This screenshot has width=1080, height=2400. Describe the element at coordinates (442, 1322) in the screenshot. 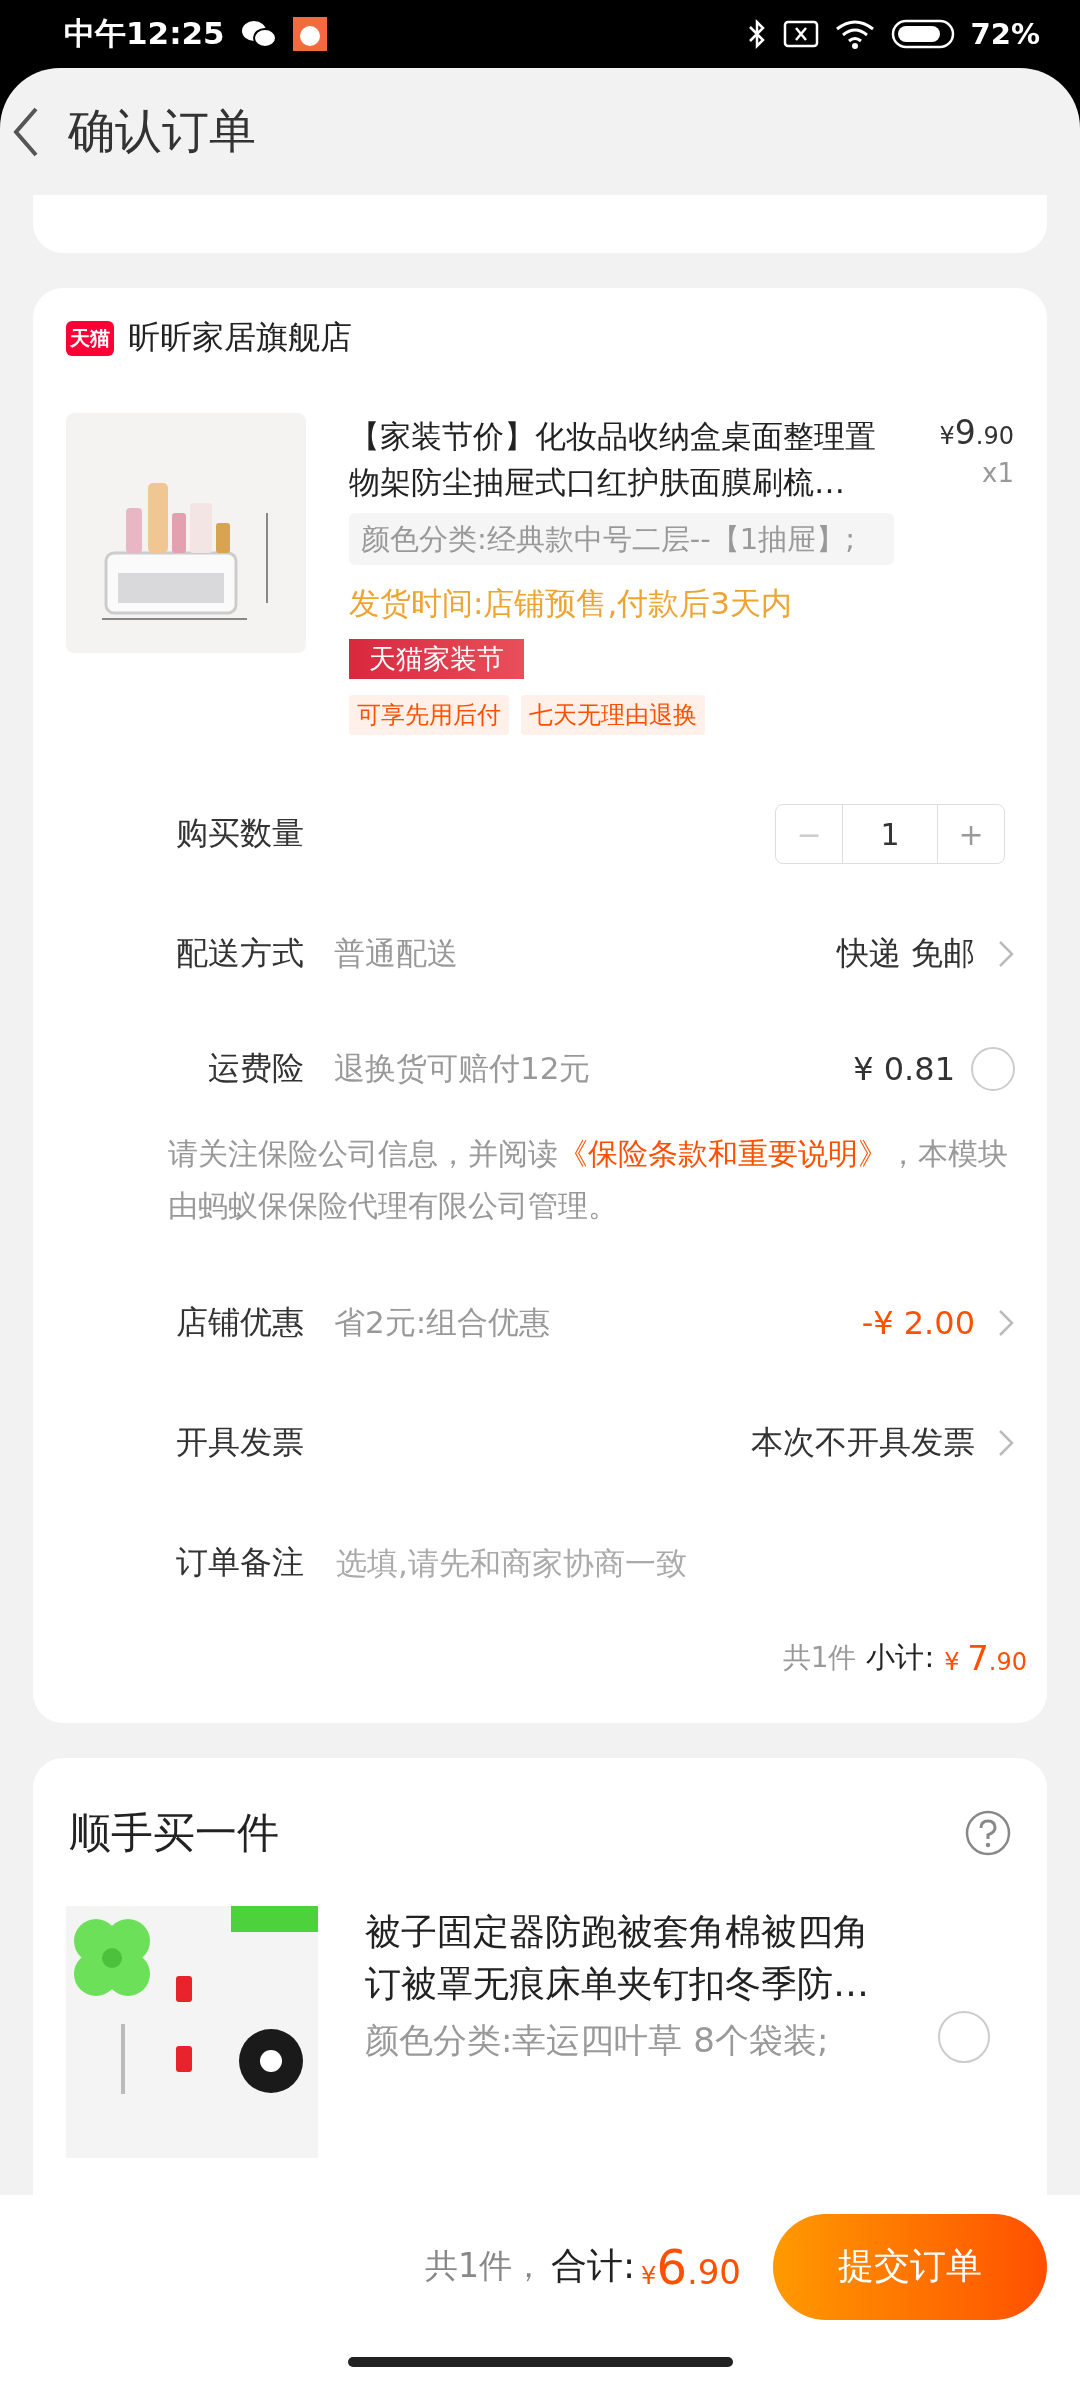

I see `row-hint: 省2元:组合优惠` at that location.